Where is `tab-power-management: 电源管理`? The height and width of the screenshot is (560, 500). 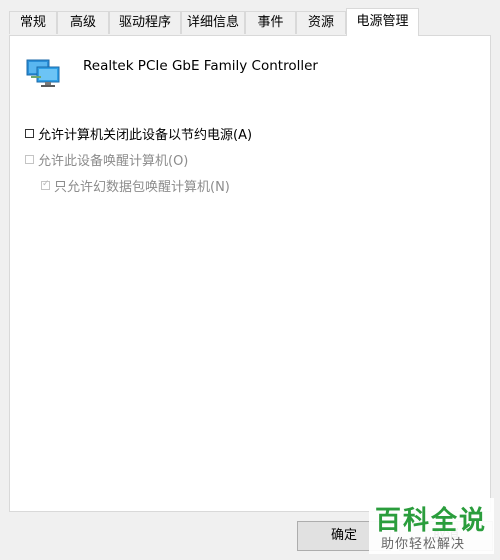 tab-power-management: 电源管理 is located at coordinates (382, 22).